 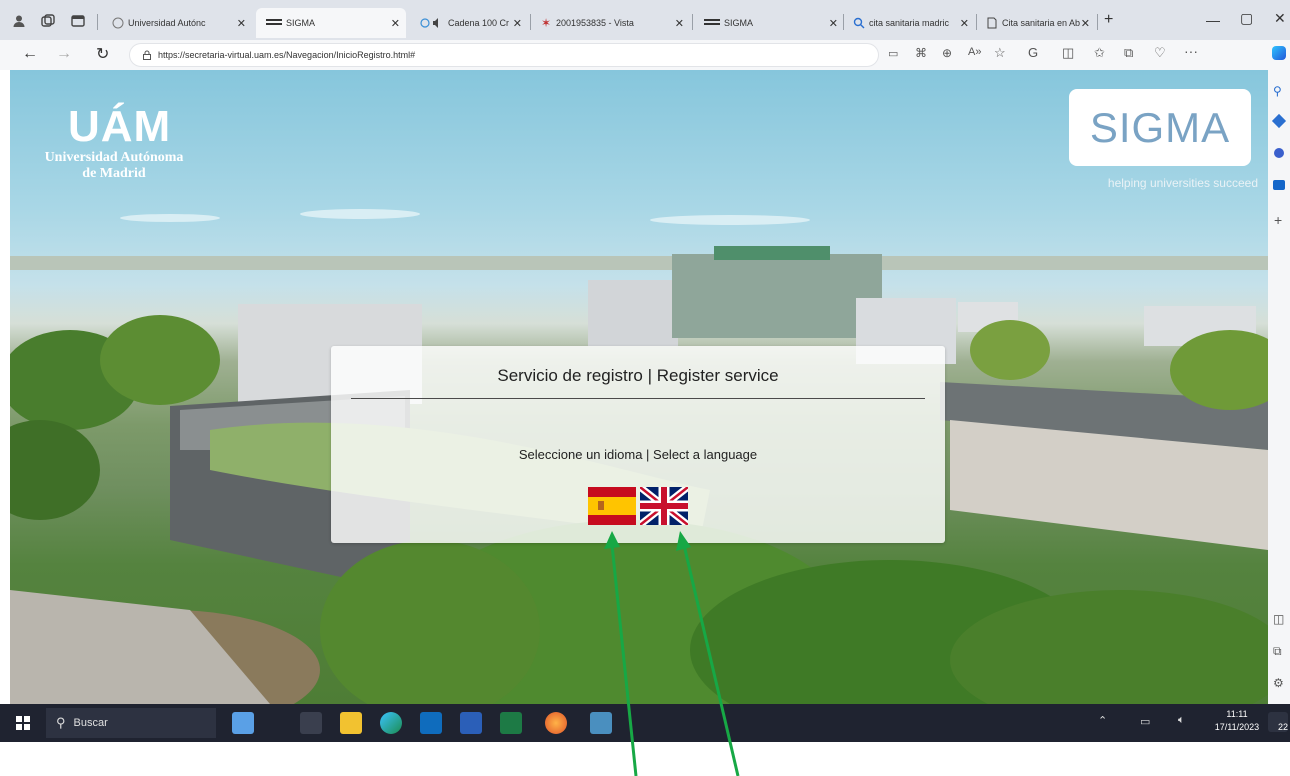 I want to click on outlook-icon, so click(x=431, y=723).